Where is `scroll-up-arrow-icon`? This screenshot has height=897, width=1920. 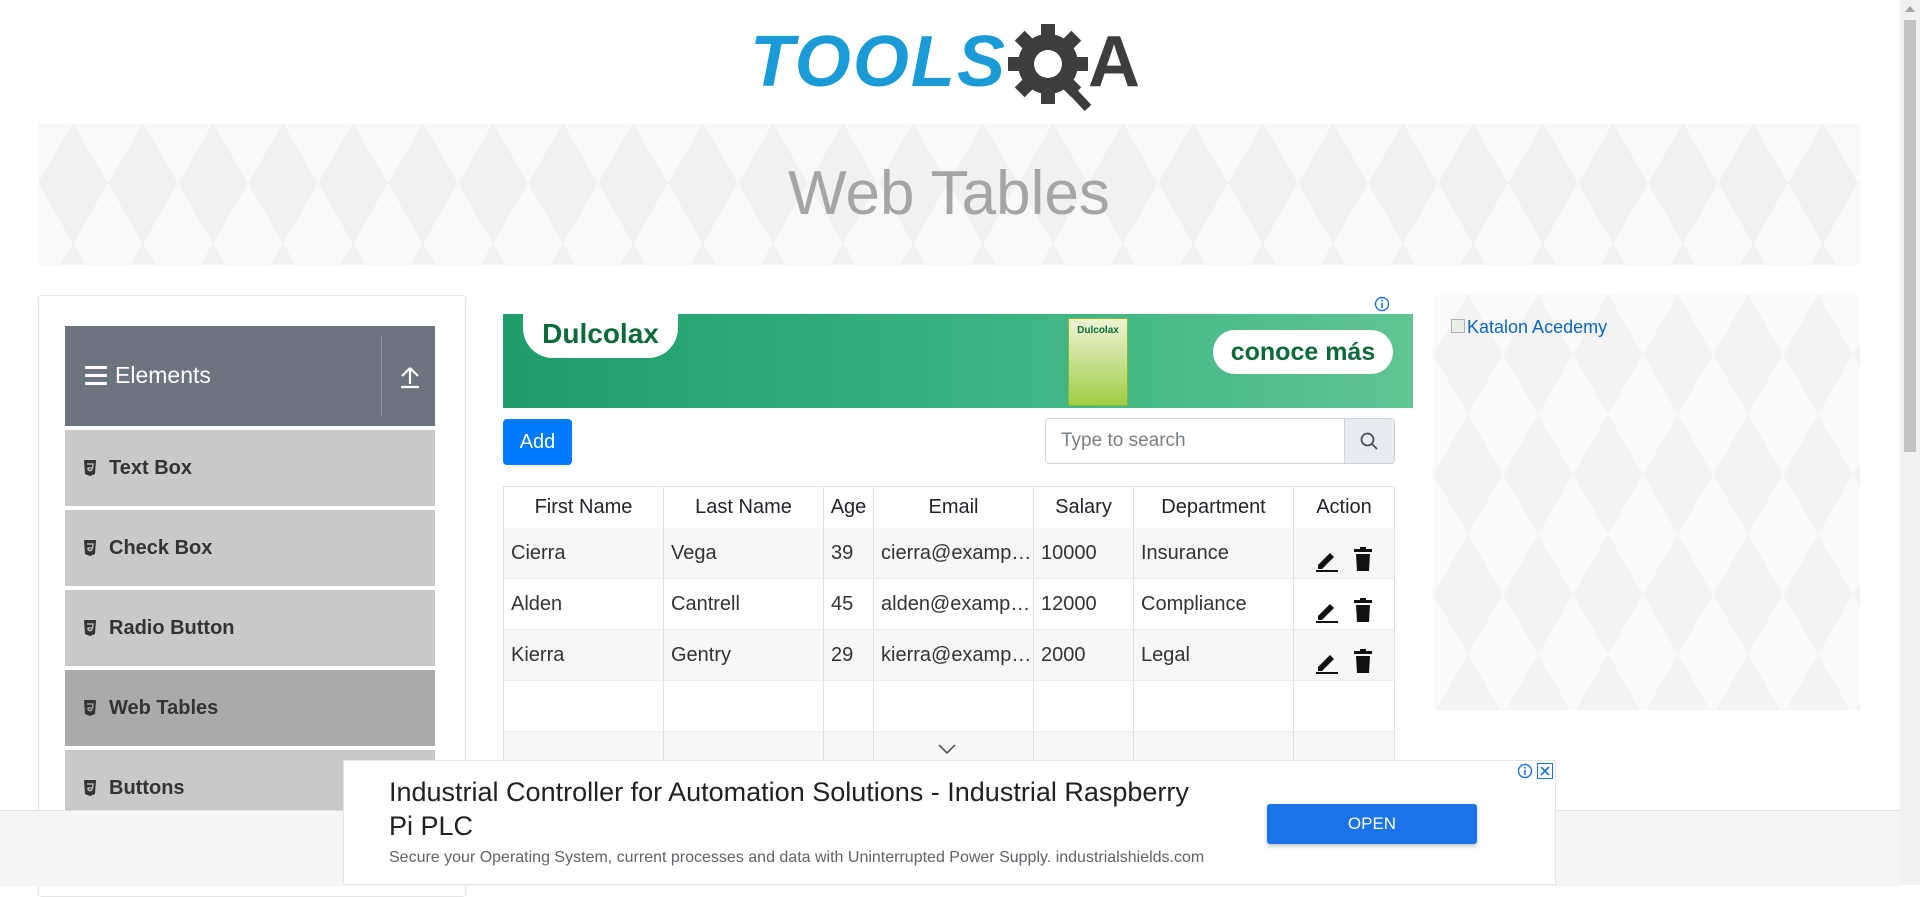 scroll-up-arrow-icon is located at coordinates (1910, 9).